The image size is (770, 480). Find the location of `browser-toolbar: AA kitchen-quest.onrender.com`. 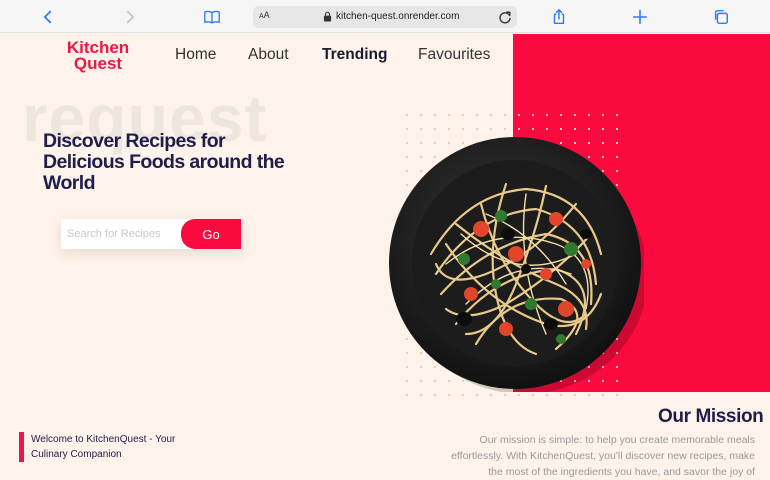

browser-toolbar: AA kitchen-quest.onrender.com is located at coordinates (385, 16).